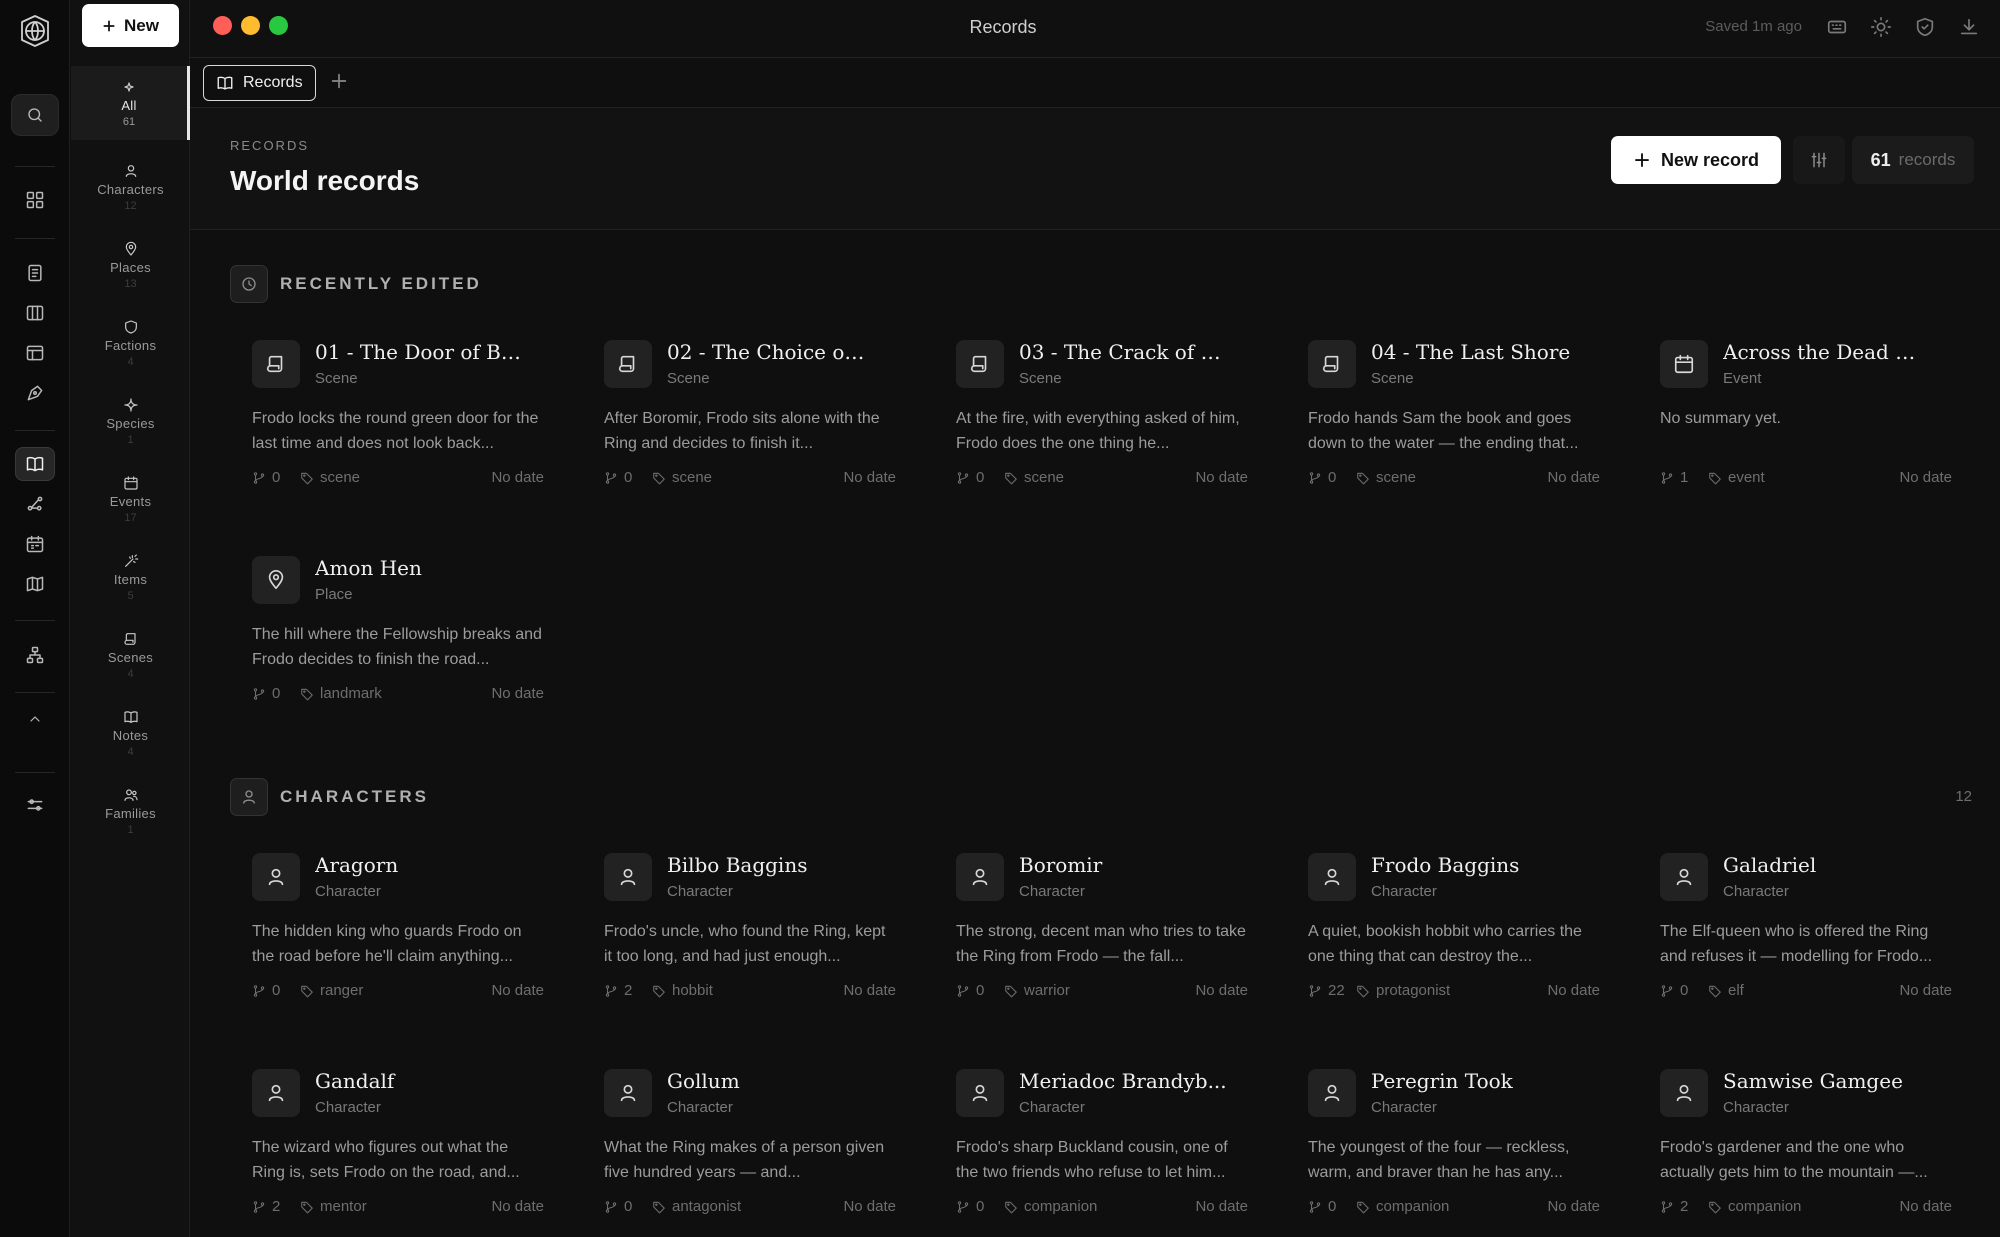 The height and width of the screenshot is (1237, 2000). I want to click on sidebar-item-count: 5, so click(130, 595).